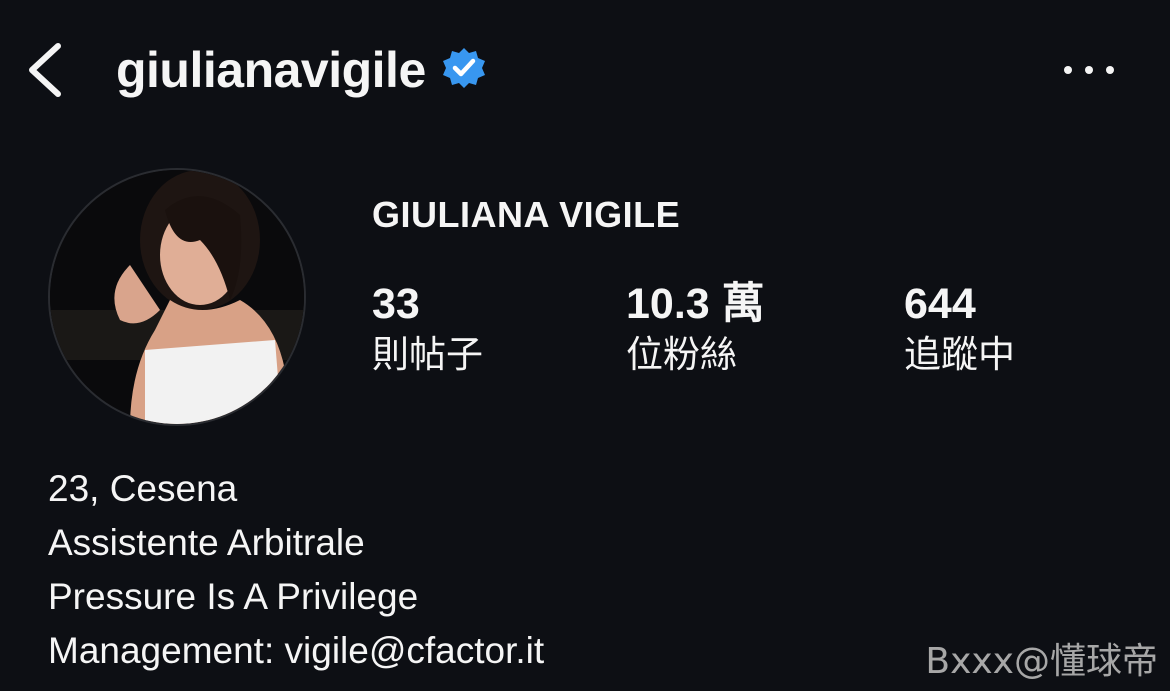 The width and height of the screenshot is (1170, 691). Describe the element at coordinates (271, 70) in the screenshot. I see `username: giulianavigile` at that location.